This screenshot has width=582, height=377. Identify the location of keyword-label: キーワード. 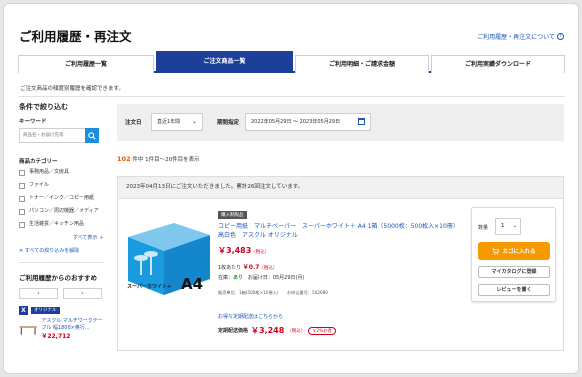
(33, 122).